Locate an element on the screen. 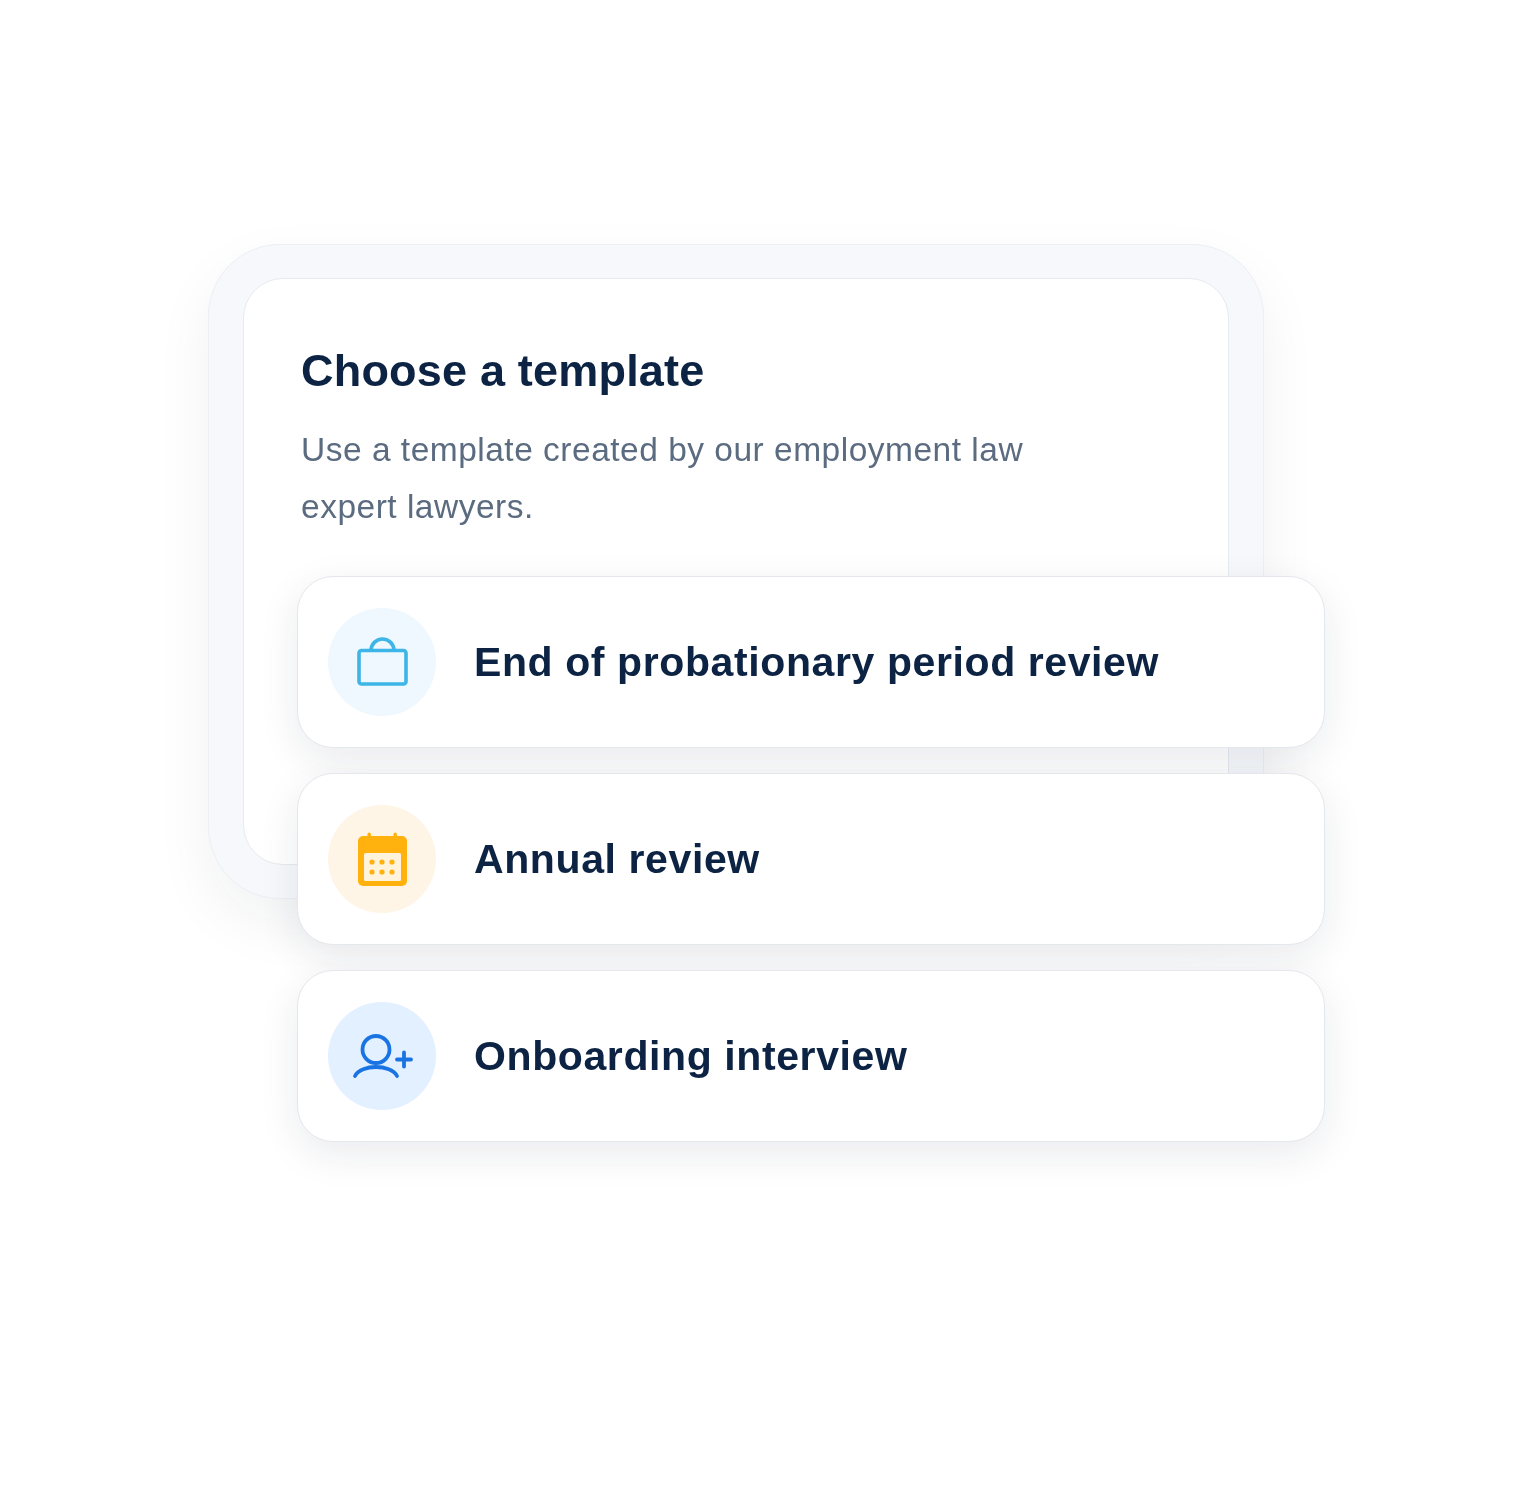 The height and width of the screenshot is (1512, 1524). template-option: Annual review is located at coordinates (811, 859).